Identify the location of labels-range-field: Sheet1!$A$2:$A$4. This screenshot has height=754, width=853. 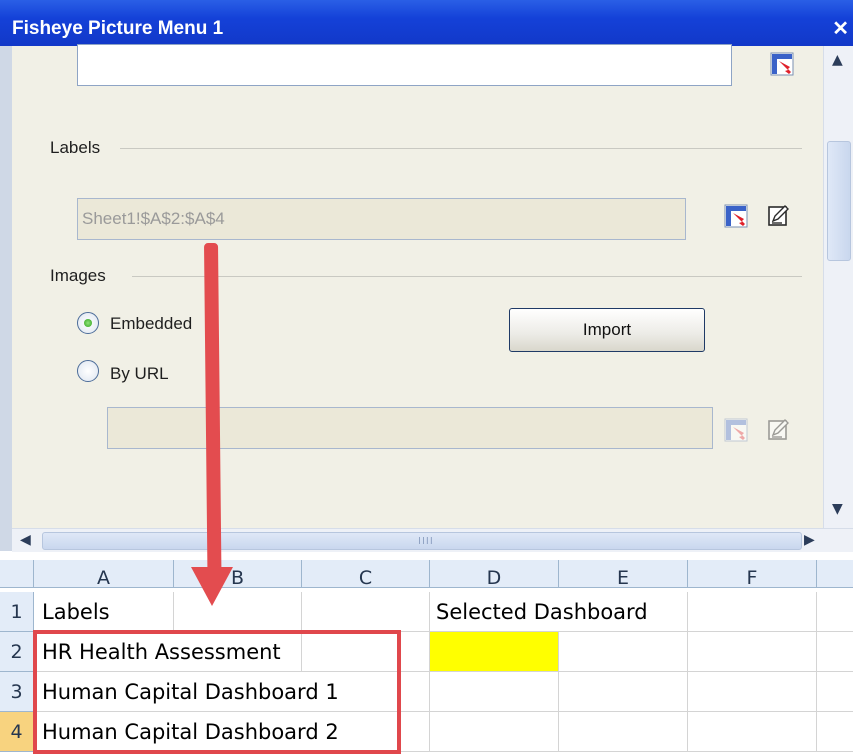
(381, 219).